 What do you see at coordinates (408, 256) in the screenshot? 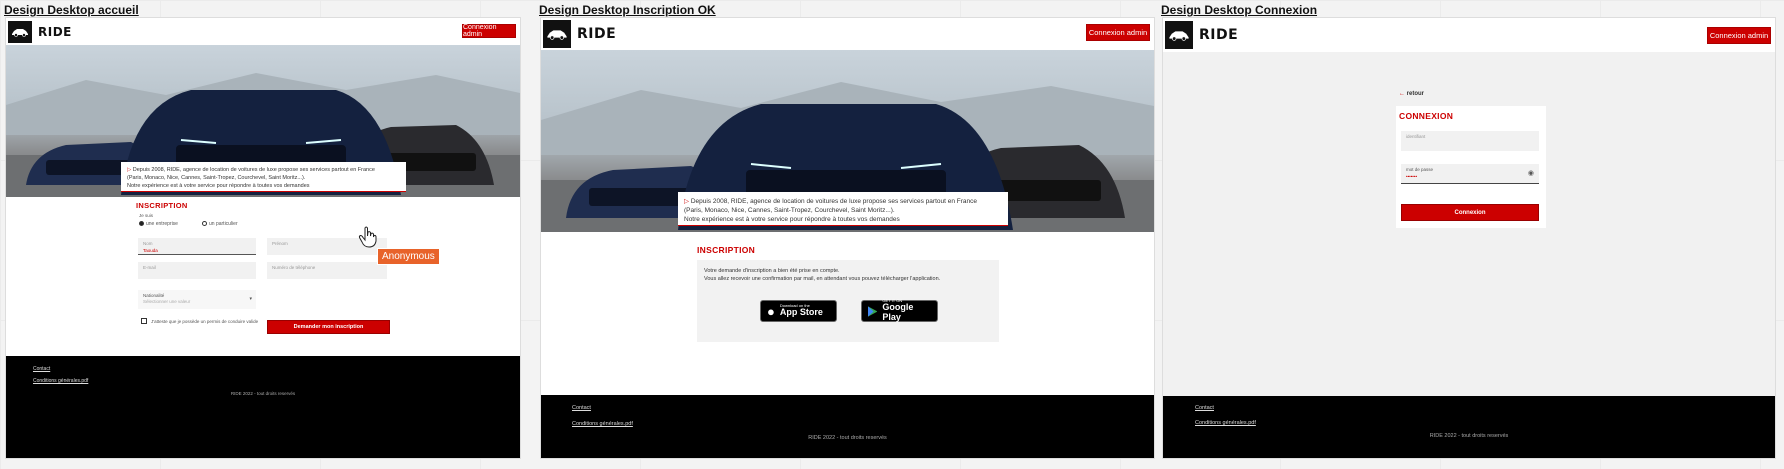
I see `anonymous-cursor-tag: Anonymous` at bounding box center [408, 256].